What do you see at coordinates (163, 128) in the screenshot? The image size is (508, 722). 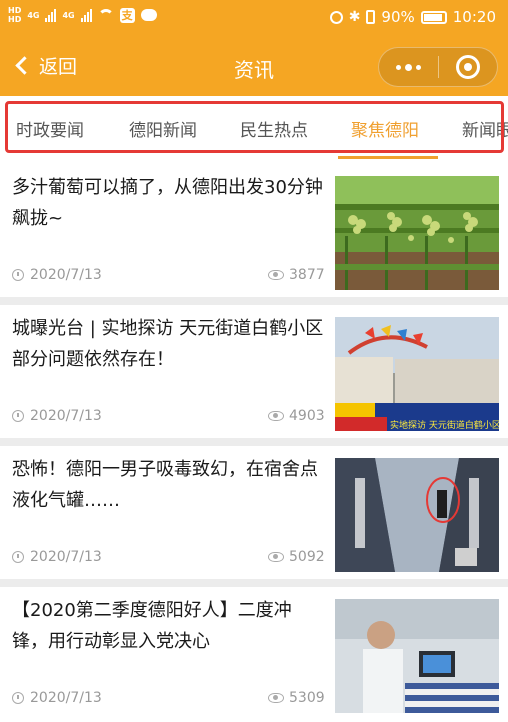 I see `tab-deyang-news: 德阳新闻` at bounding box center [163, 128].